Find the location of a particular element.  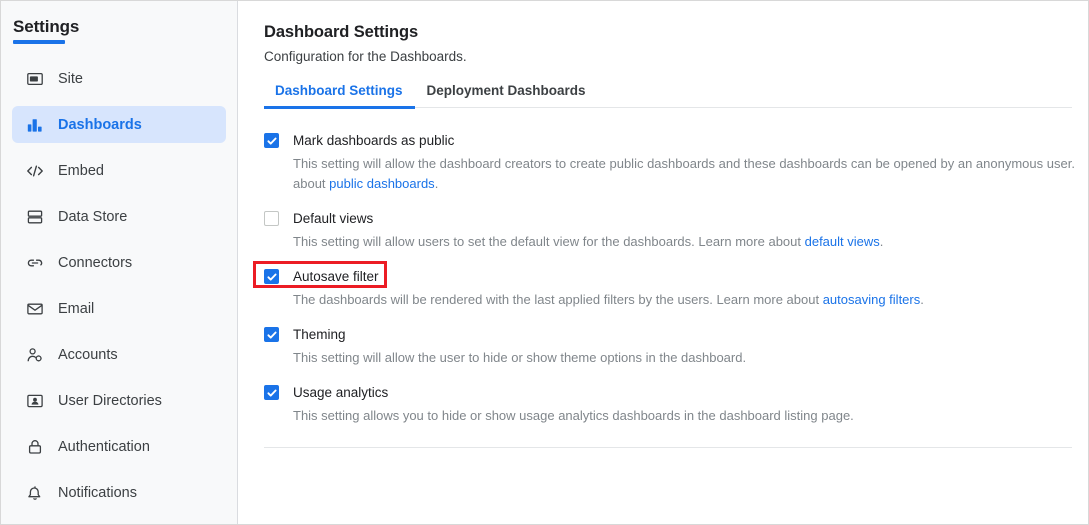

sidebar-title-underline is located at coordinates (39, 42).